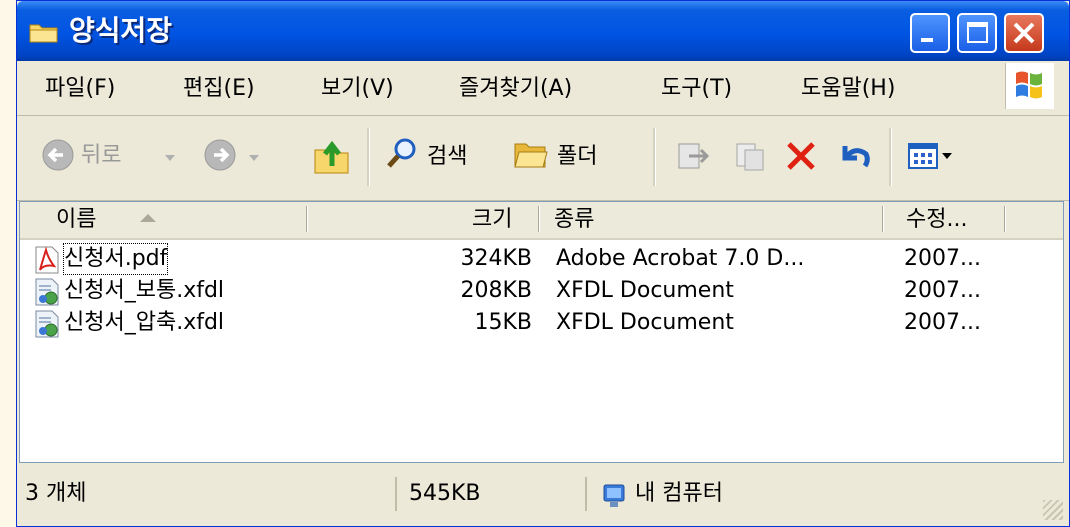  I want to click on maximize-button, so click(977, 33).